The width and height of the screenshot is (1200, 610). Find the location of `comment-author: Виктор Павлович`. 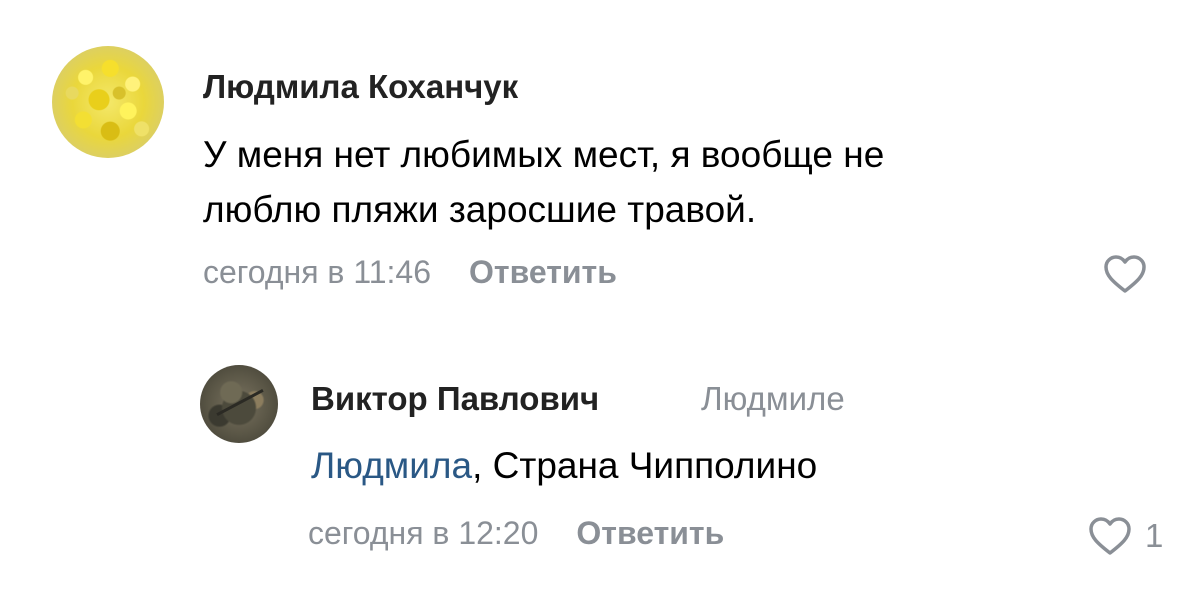

comment-author: Виктор Павлович is located at coordinates (455, 399).